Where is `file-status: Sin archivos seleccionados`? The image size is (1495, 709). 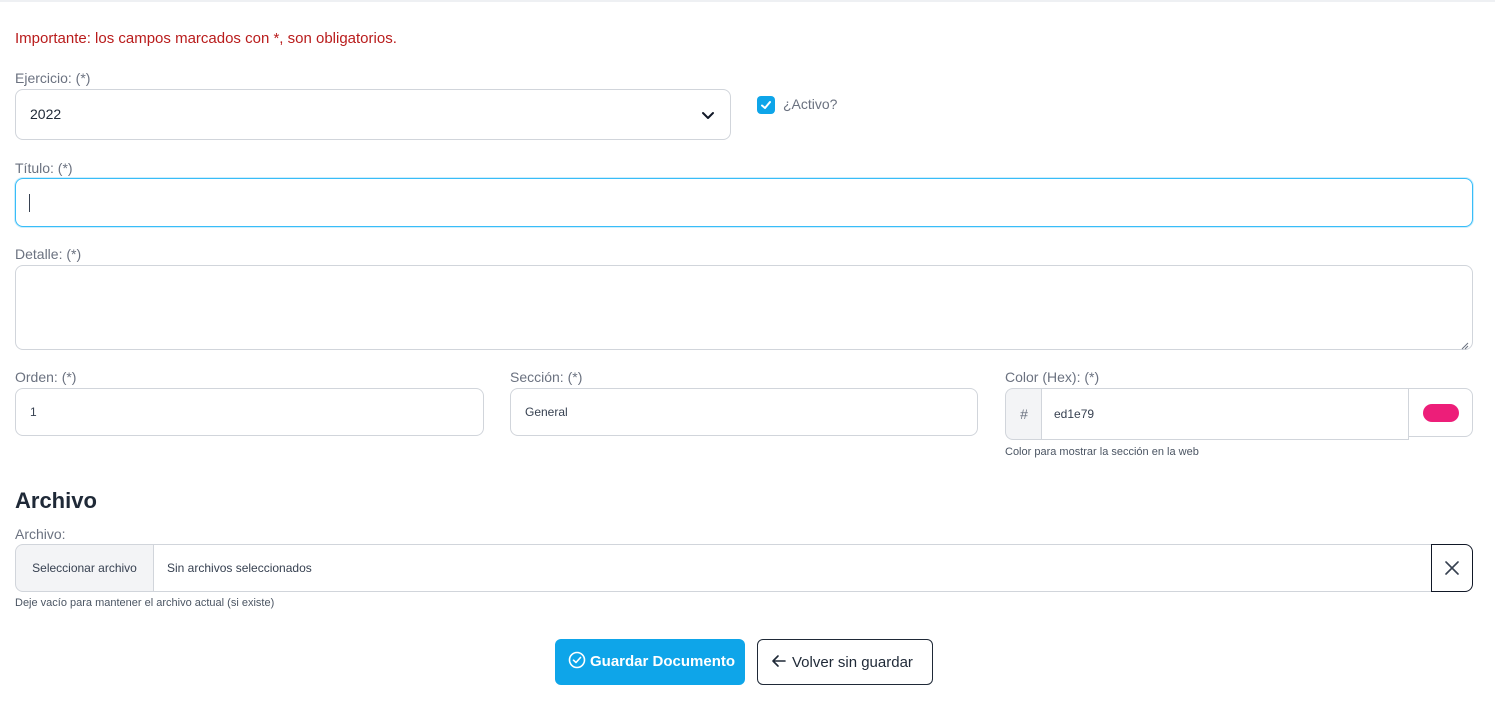 file-status: Sin archivos seleccionados is located at coordinates (792, 568).